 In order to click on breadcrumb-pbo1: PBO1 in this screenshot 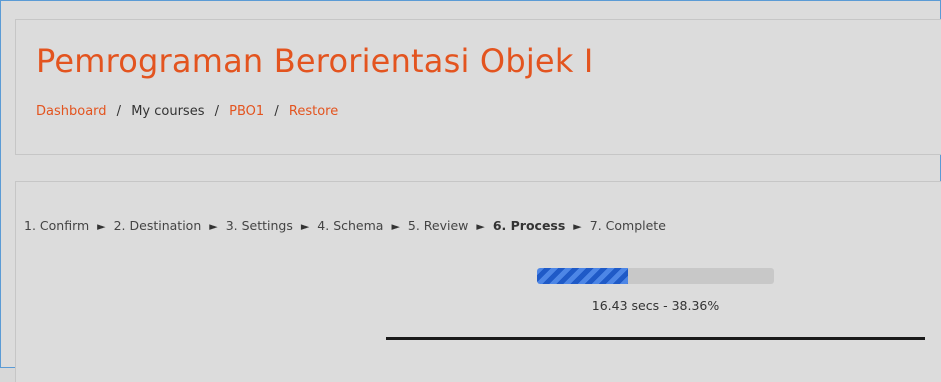, I will do `click(246, 111)`.